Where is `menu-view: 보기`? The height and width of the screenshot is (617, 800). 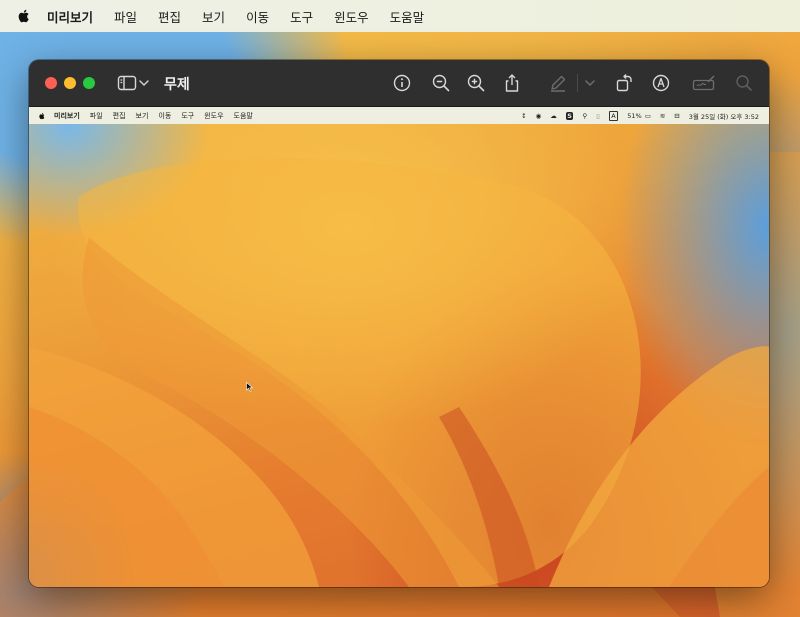
menu-view: 보기 is located at coordinates (213, 16).